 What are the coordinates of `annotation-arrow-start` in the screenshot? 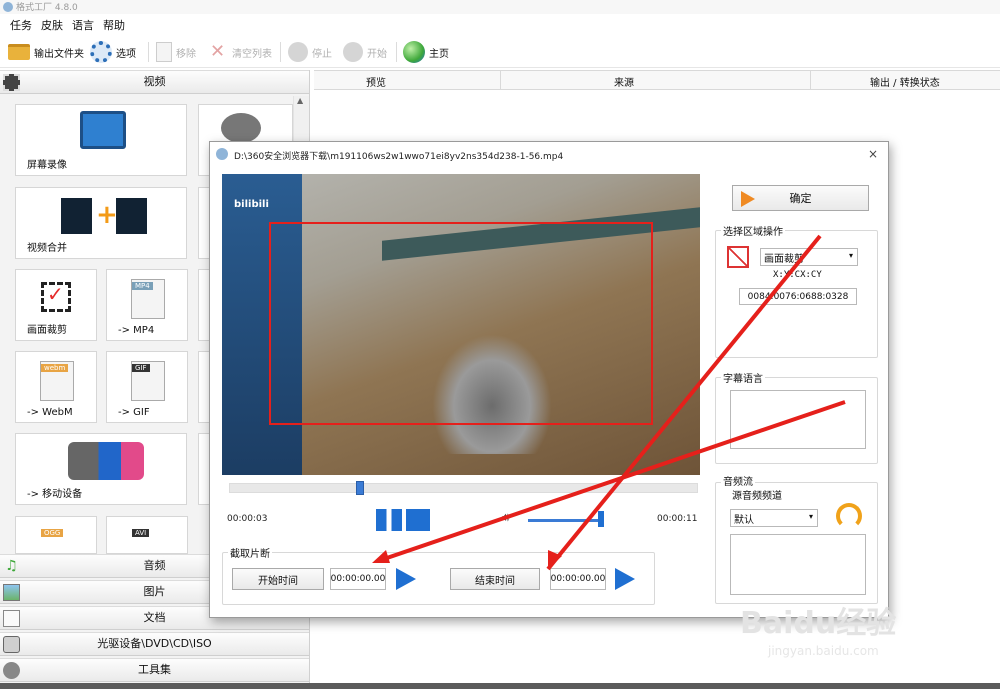 It's located at (611, 481).